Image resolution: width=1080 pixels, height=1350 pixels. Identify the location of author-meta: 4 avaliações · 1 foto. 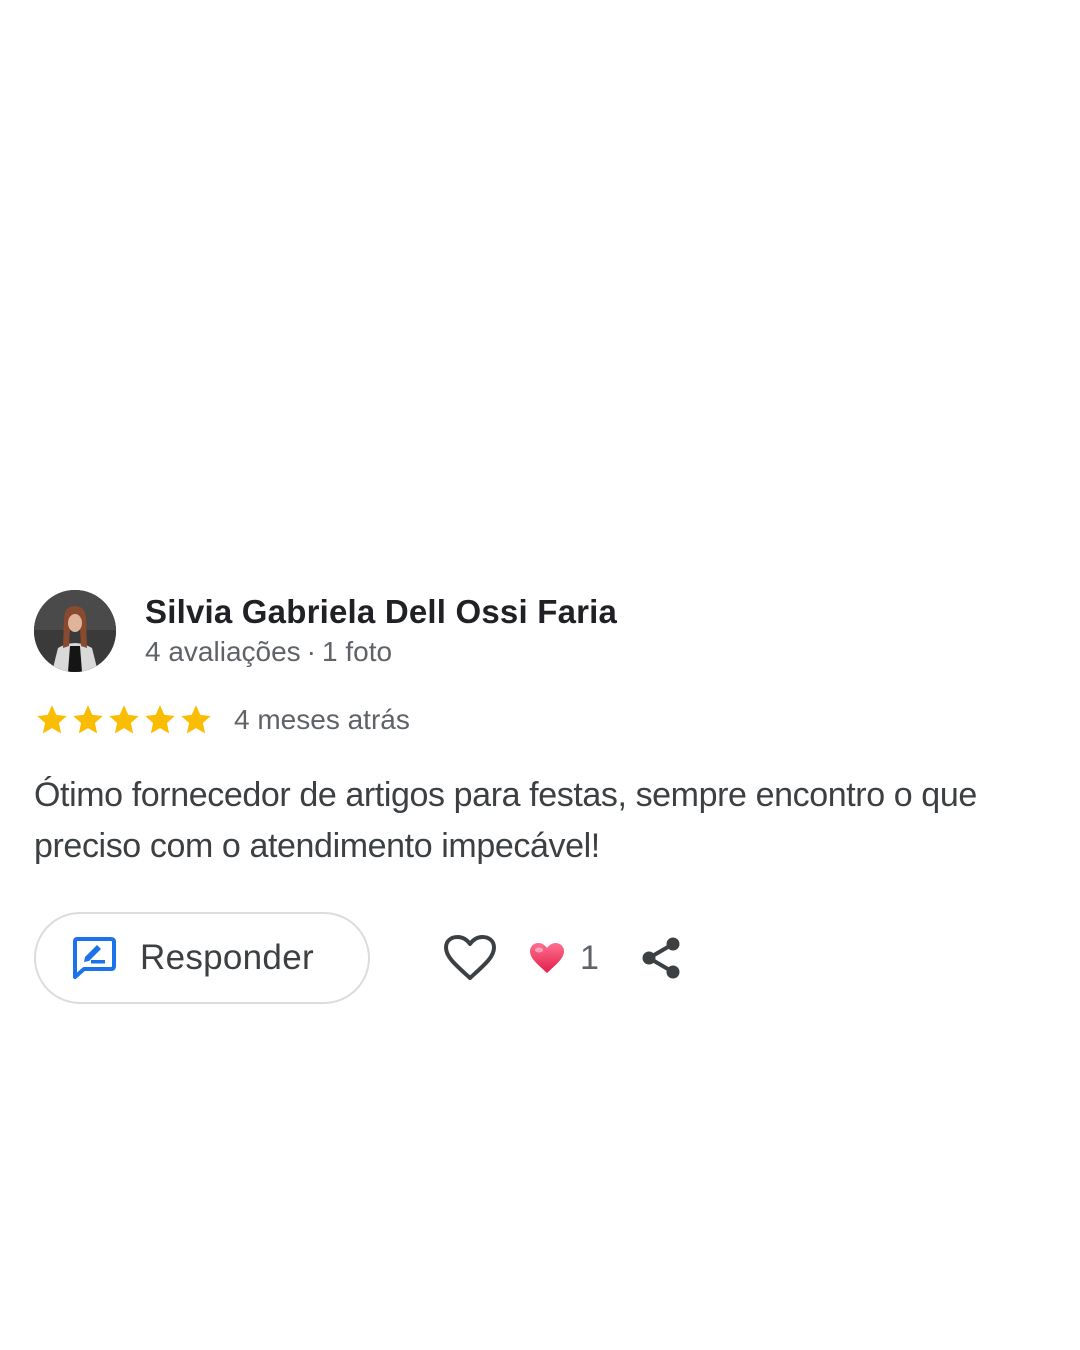
(381, 652).